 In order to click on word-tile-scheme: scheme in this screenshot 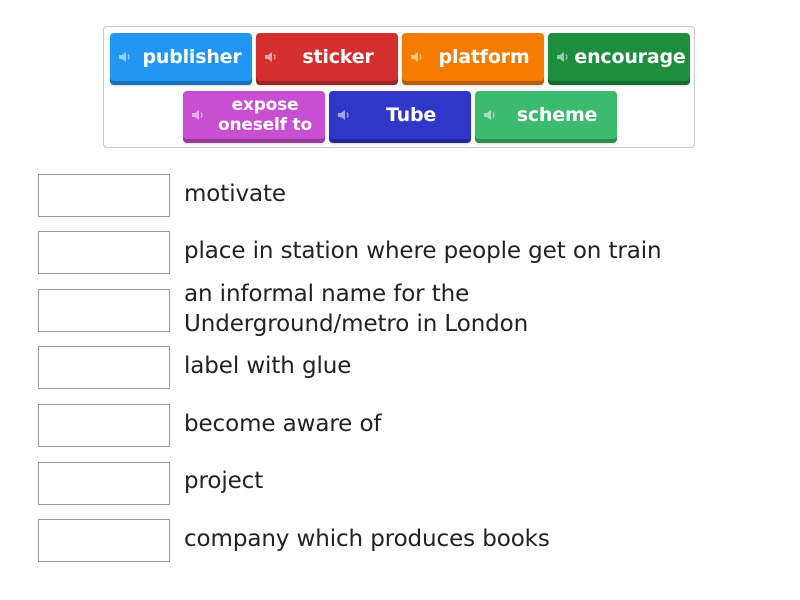, I will do `click(546, 117)`.